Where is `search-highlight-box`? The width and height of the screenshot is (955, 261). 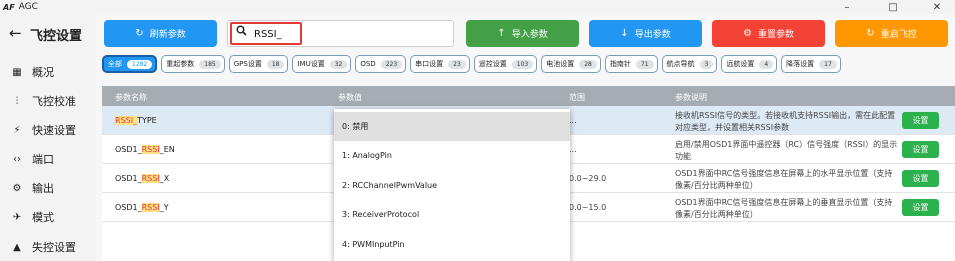 search-highlight-box is located at coordinates (266, 33).